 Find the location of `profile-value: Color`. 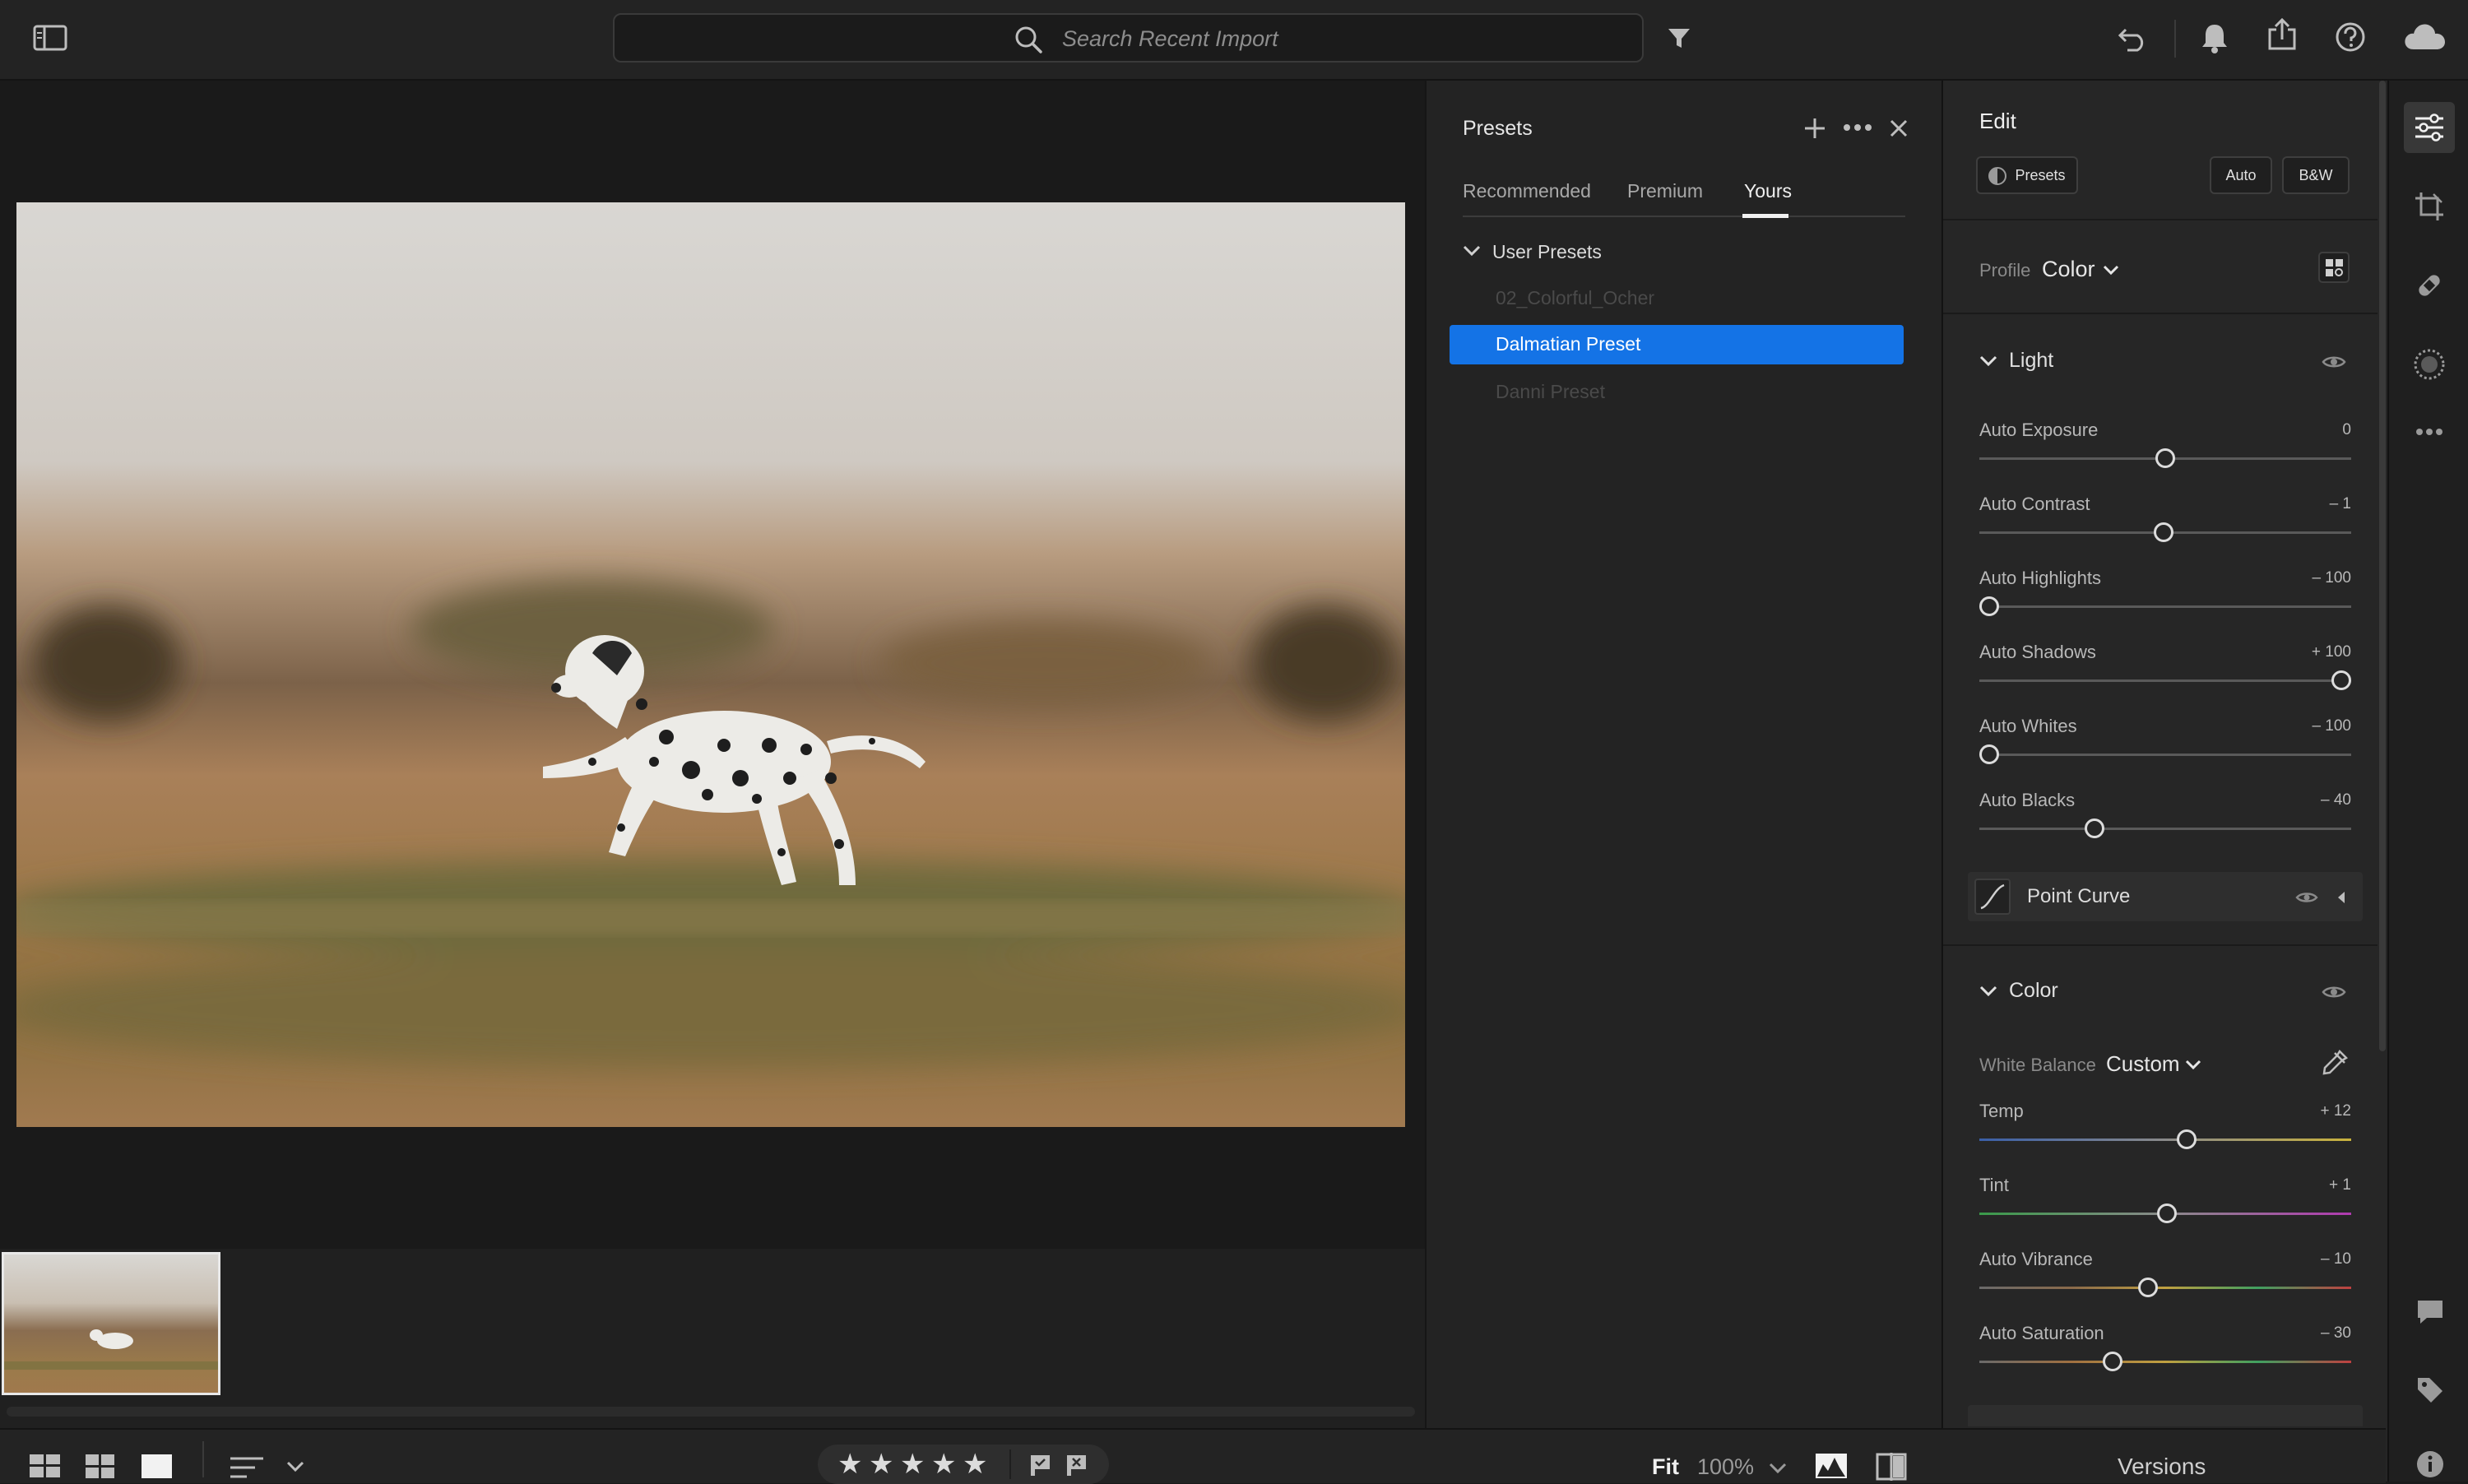

profile-value: Color is located at coordinates (2068, 269).